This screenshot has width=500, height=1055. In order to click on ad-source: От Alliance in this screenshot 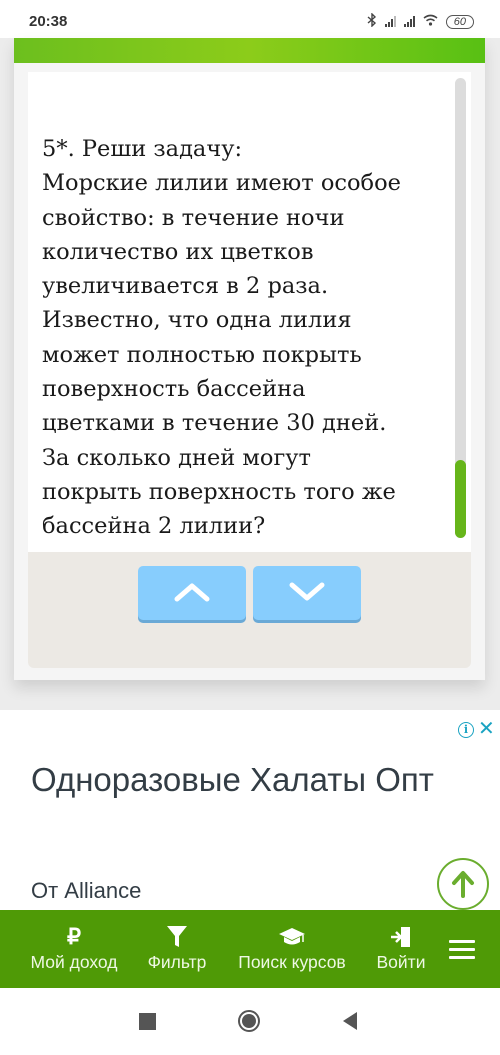, I will do `click(86, 890)`.